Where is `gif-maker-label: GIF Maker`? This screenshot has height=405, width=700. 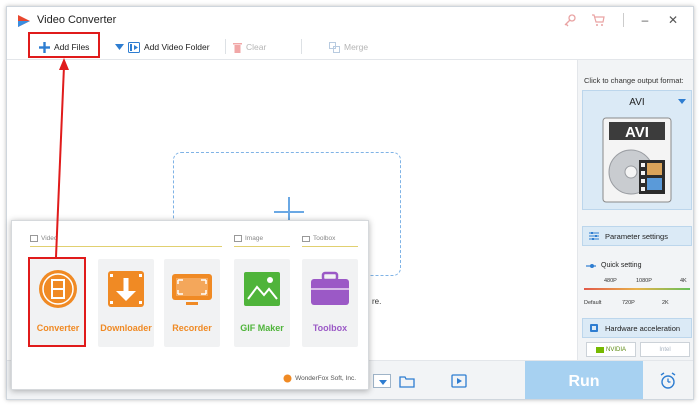
gif-maker-label: GIF Maker is located at coordinates (262, 328).